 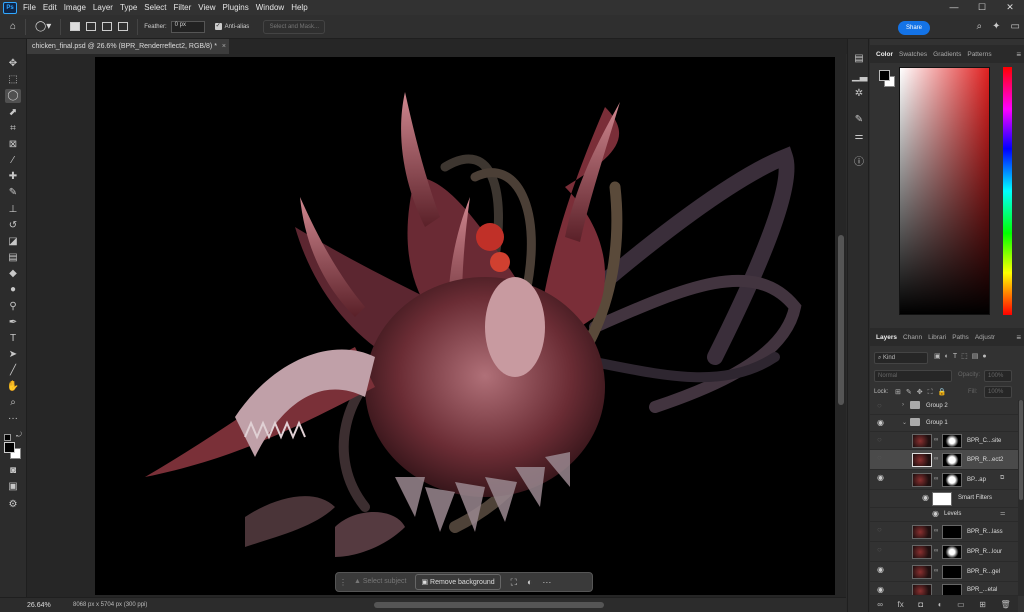 I want to click on hue-slider, so click(x=1007, y=191).